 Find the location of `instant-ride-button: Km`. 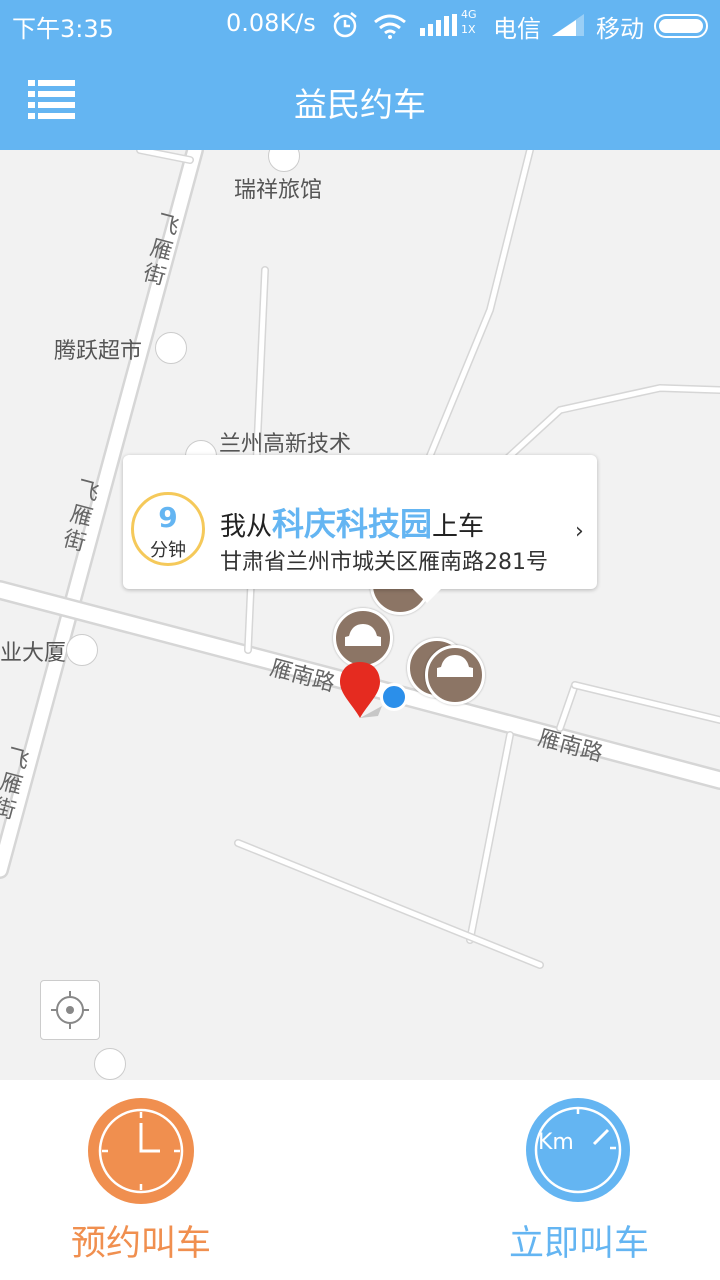

instant-ride-button: Km is located at coordinates (578, 1150).